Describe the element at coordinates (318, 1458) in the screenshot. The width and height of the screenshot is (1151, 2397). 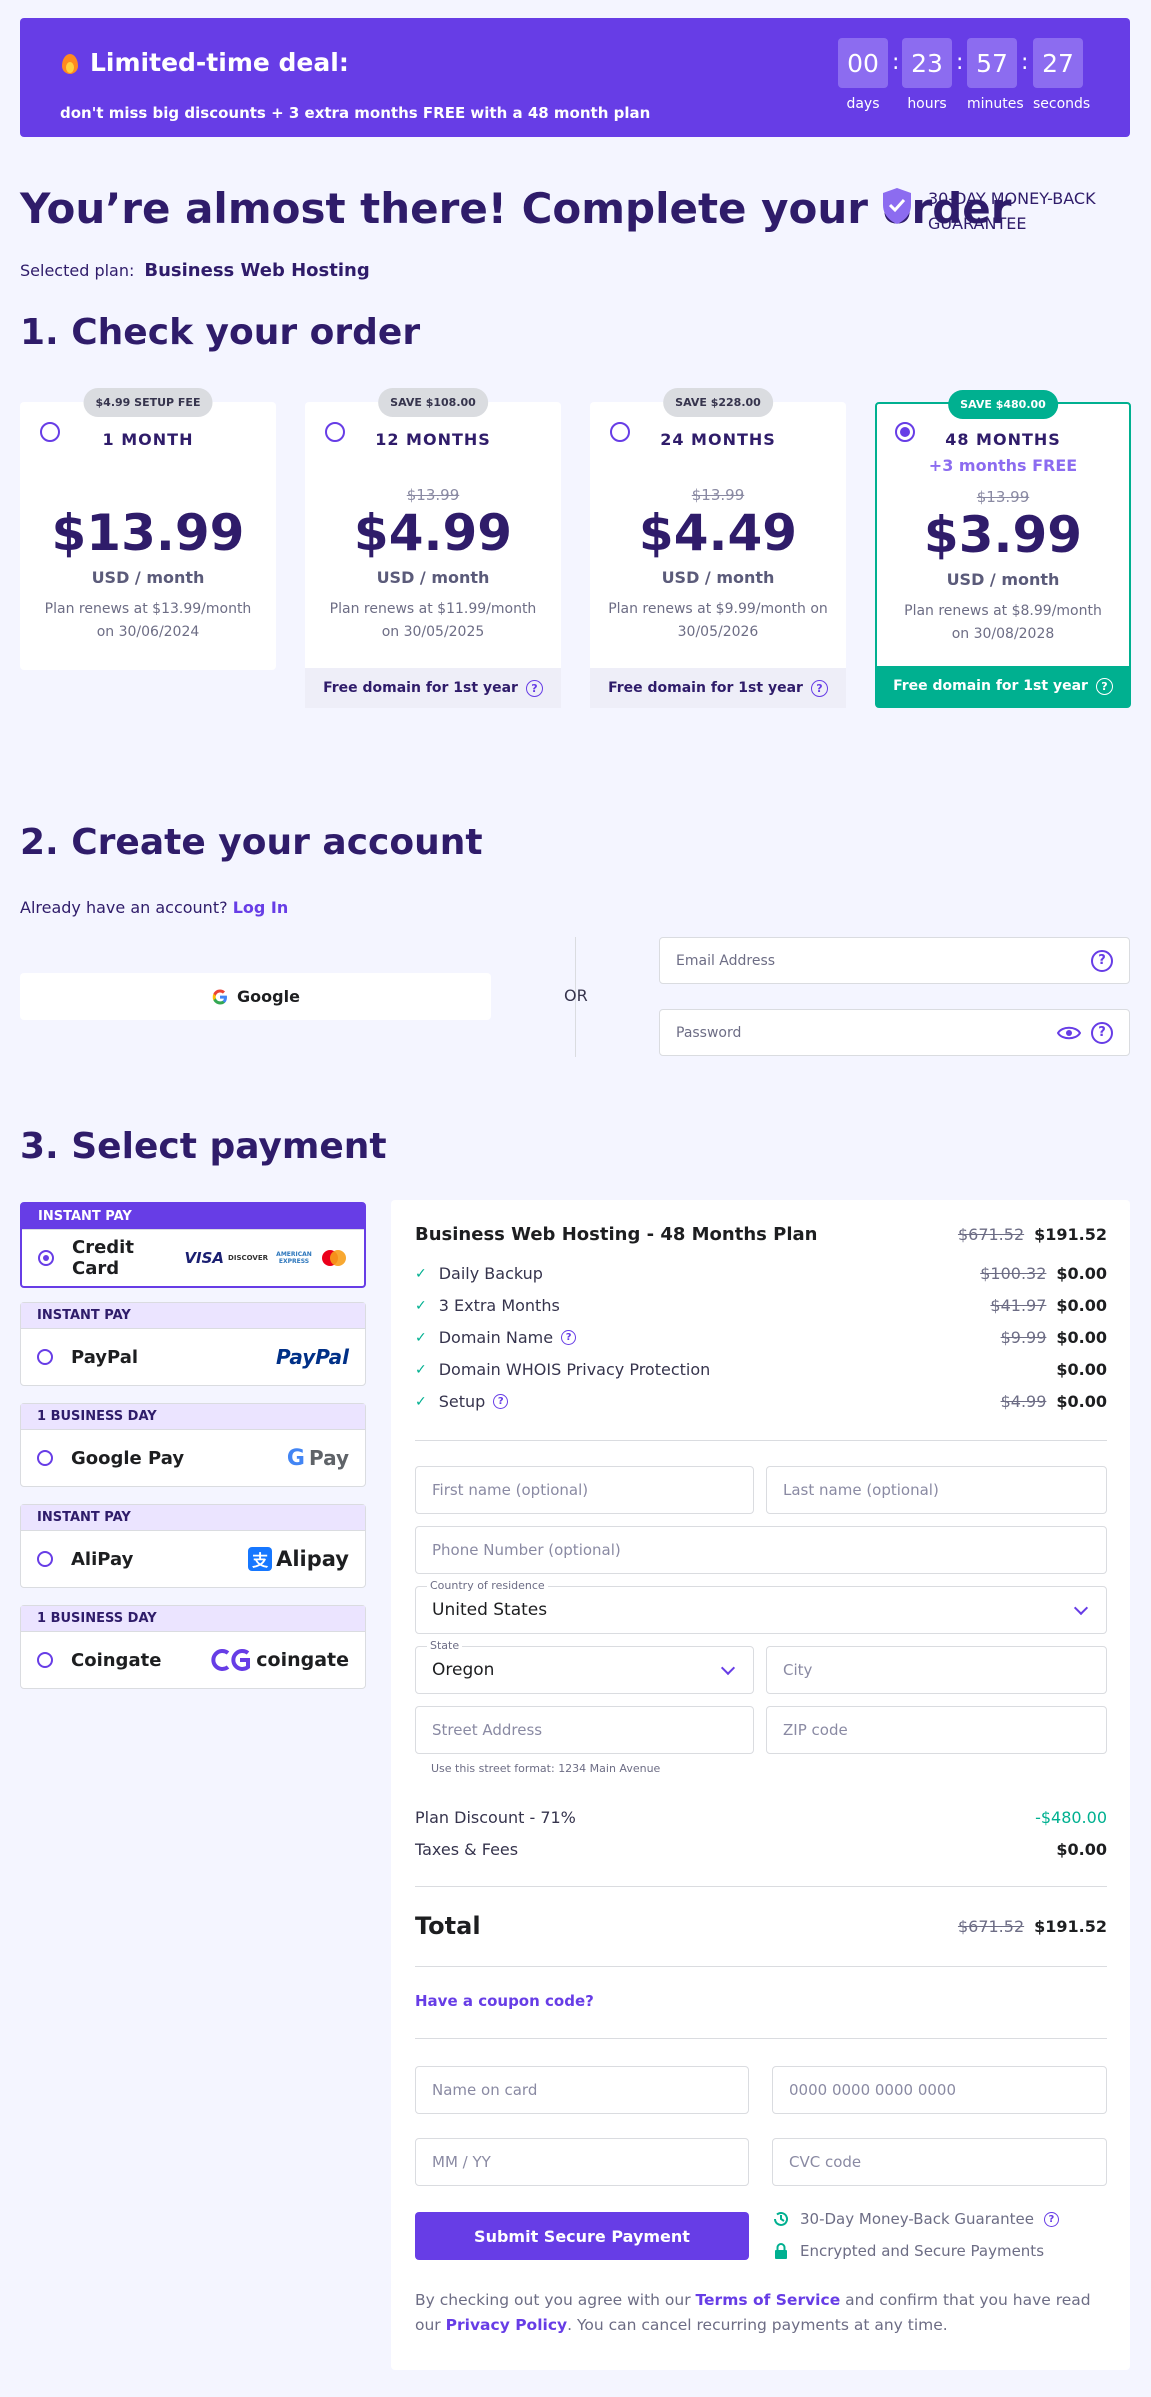
I see `google-pay-logo: G Pay` at that location.